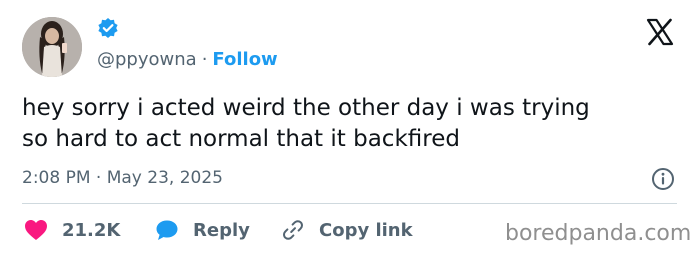 Image resolution: width=700 pixels, height=256 pixels. What do you see at coordinates (91, 230) in the screenshot?
I see `likes-count: 21.2K` at bounding box center [91, 230].